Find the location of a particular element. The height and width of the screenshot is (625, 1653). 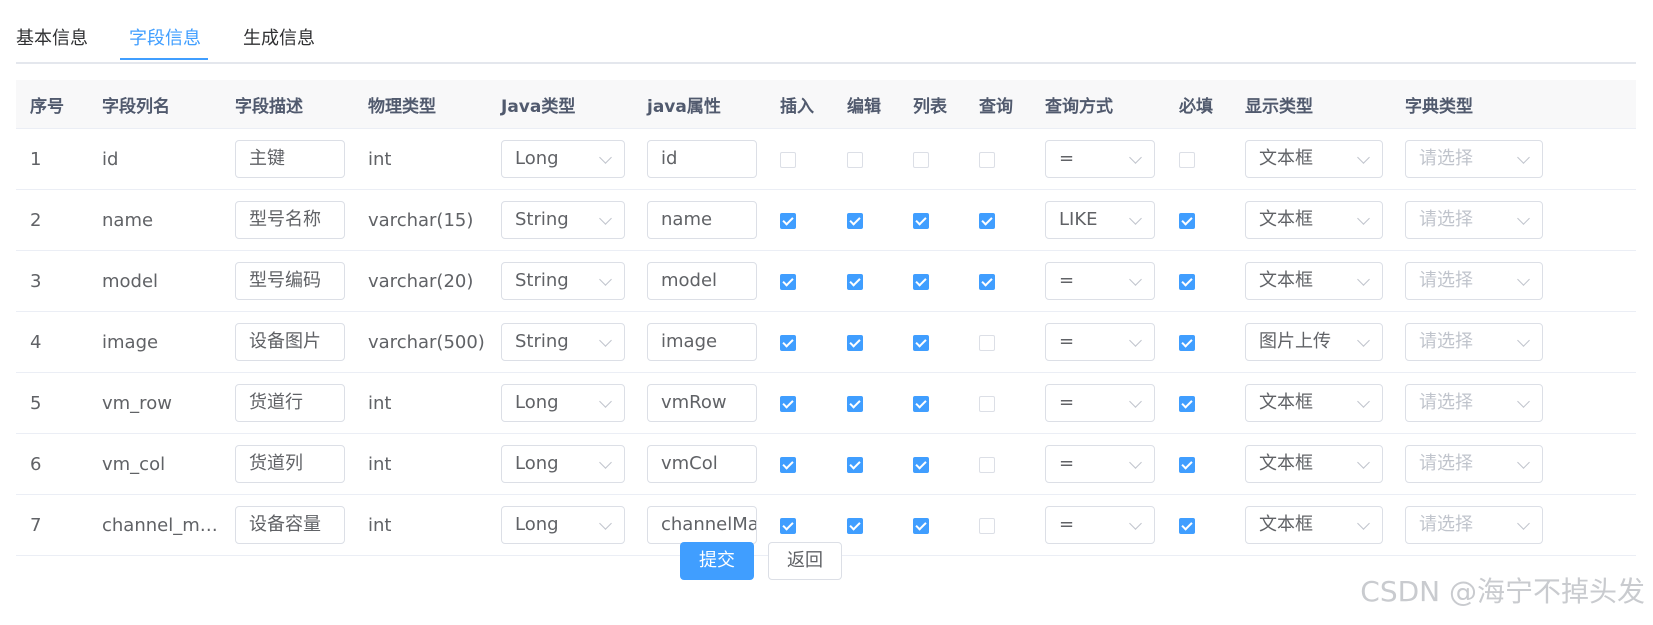

java-property-input: name is located at coordinates (702, 220).